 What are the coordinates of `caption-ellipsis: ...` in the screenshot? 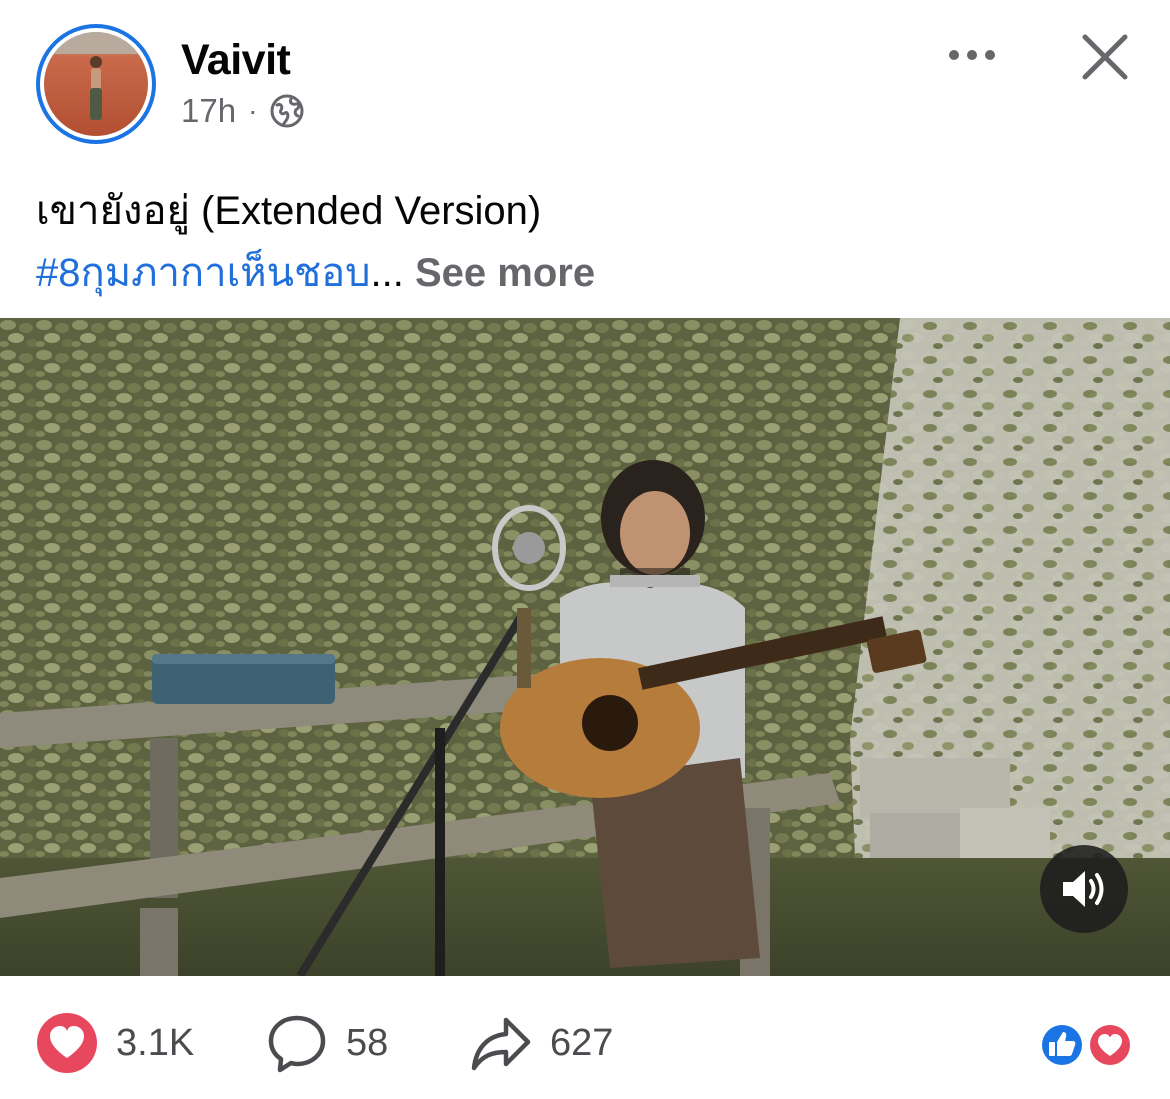 It's located at (387, 273).